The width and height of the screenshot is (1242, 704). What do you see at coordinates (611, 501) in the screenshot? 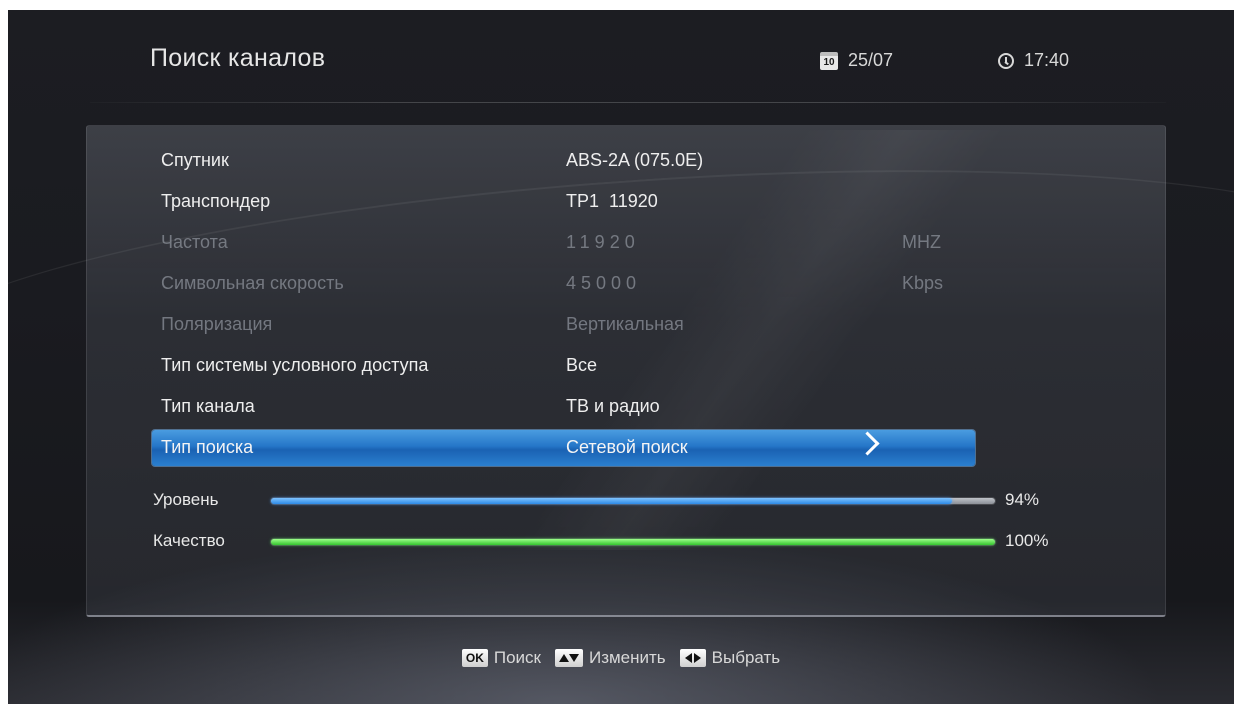
I see `level-bar-fill` at bounding box center [611, 501].